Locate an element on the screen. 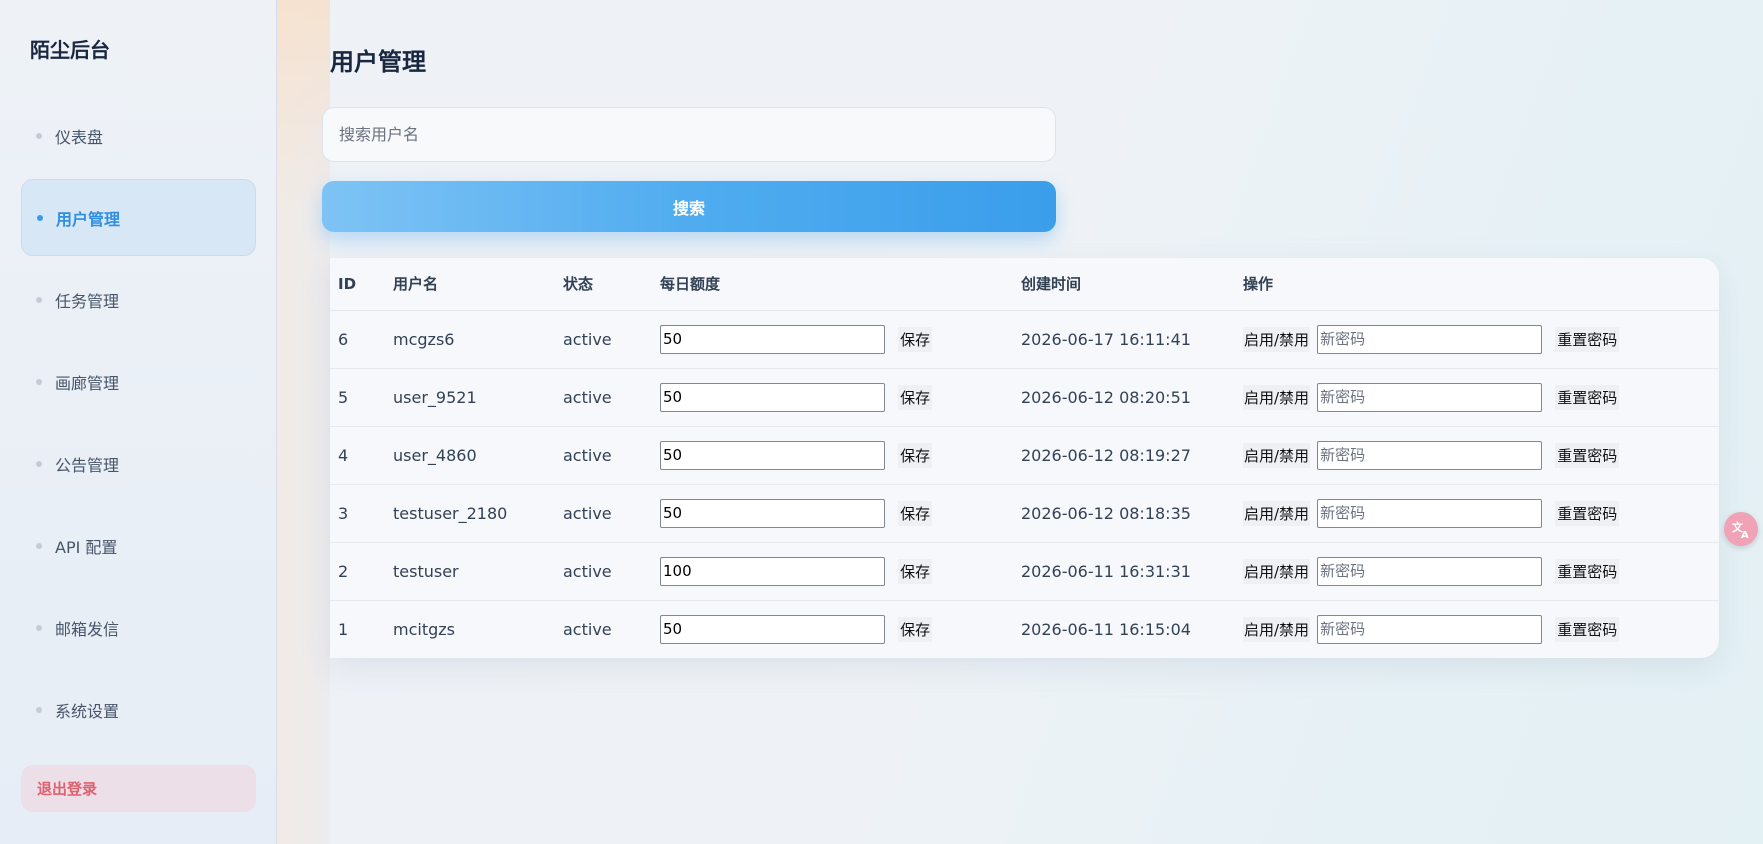 The height and width of the screenshot is (844, 1763). cell-id: 4 is located at coordinates (343, 455).